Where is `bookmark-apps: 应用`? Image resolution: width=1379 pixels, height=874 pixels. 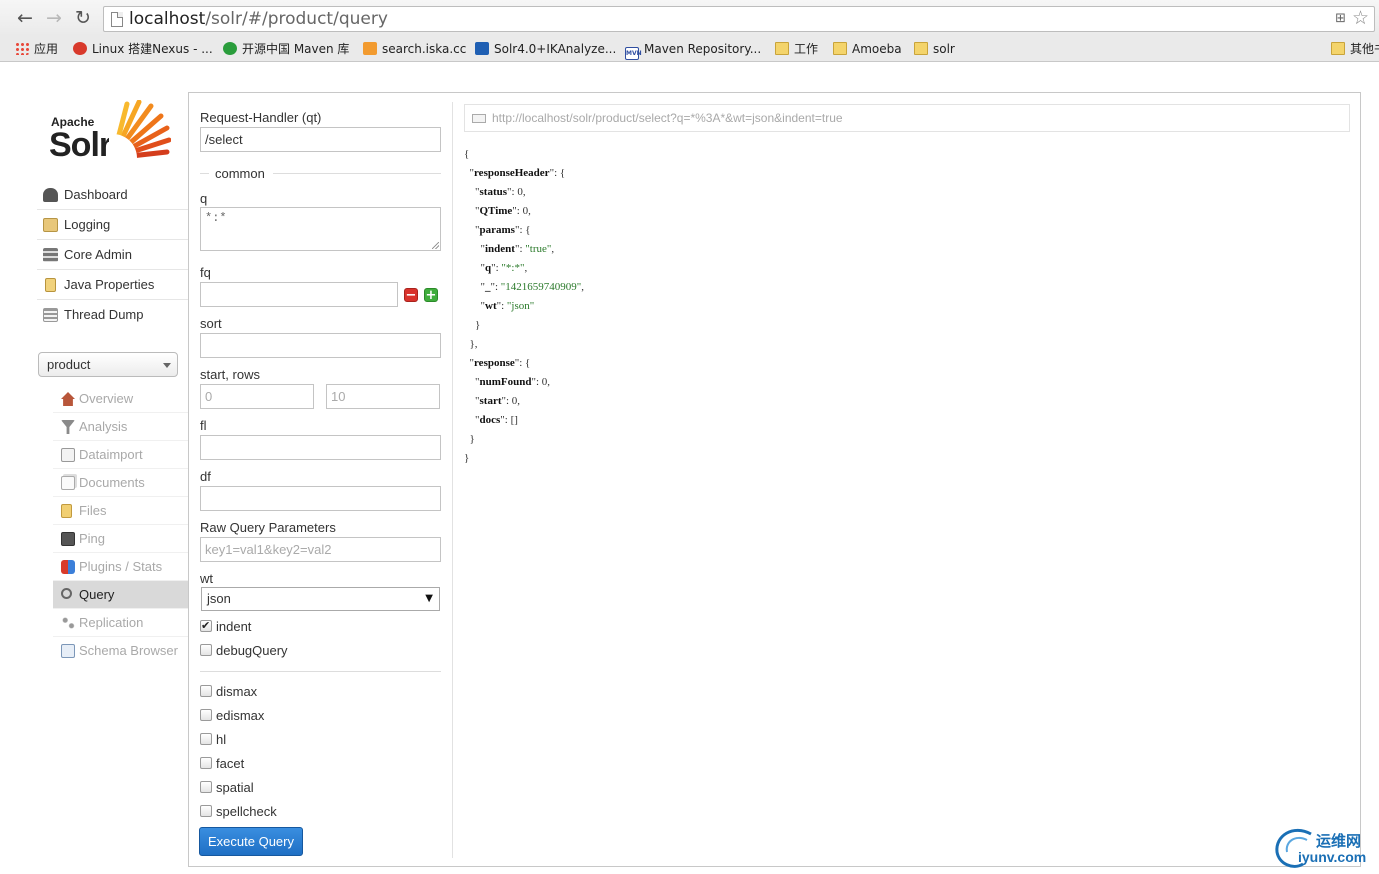 bookmark-apps: 应用 is located at coordinates (36, 49).